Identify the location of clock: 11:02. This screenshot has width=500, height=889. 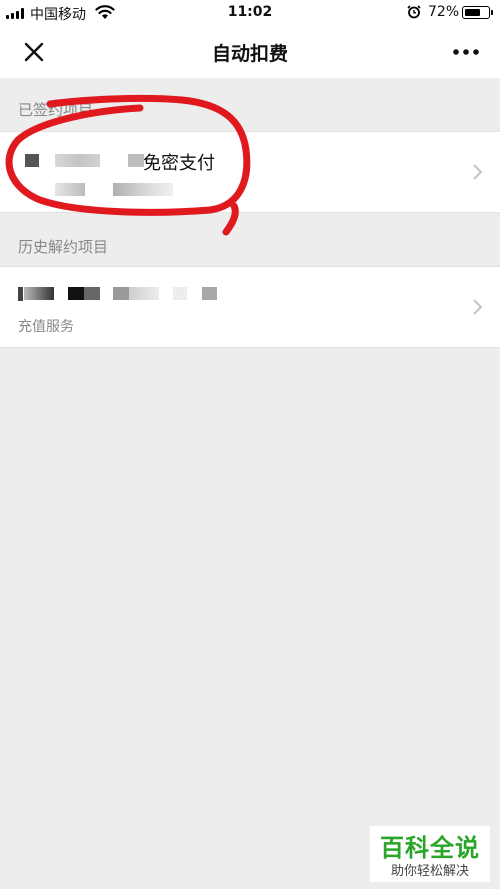
(250, 12).